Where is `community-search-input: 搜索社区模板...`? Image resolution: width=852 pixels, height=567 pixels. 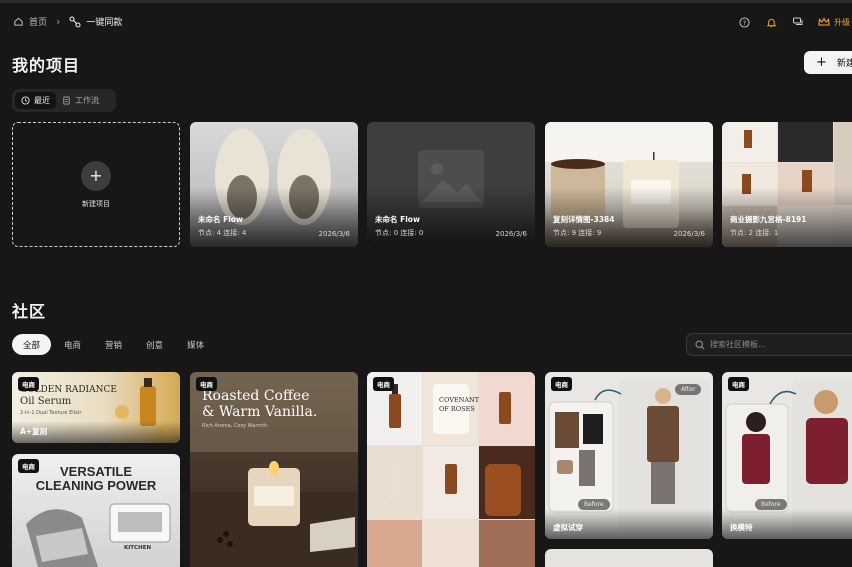 community-search-input: 搜索社区模板... is located at coordinates (769, 344).